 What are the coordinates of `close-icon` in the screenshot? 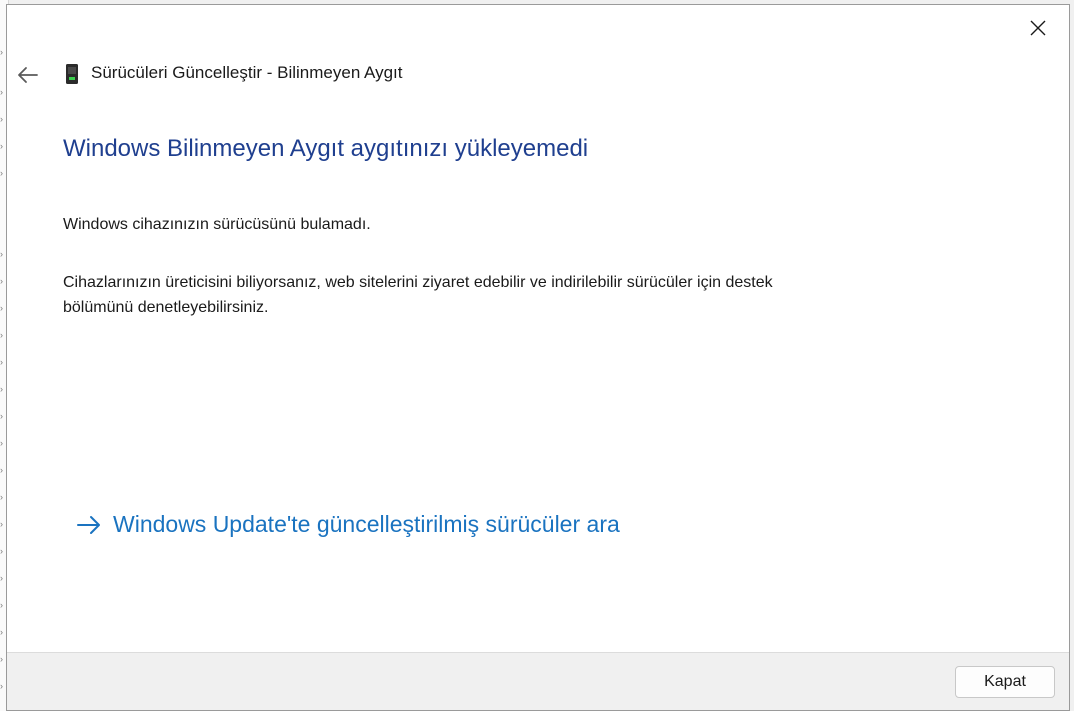 It's located at (1038, 28).